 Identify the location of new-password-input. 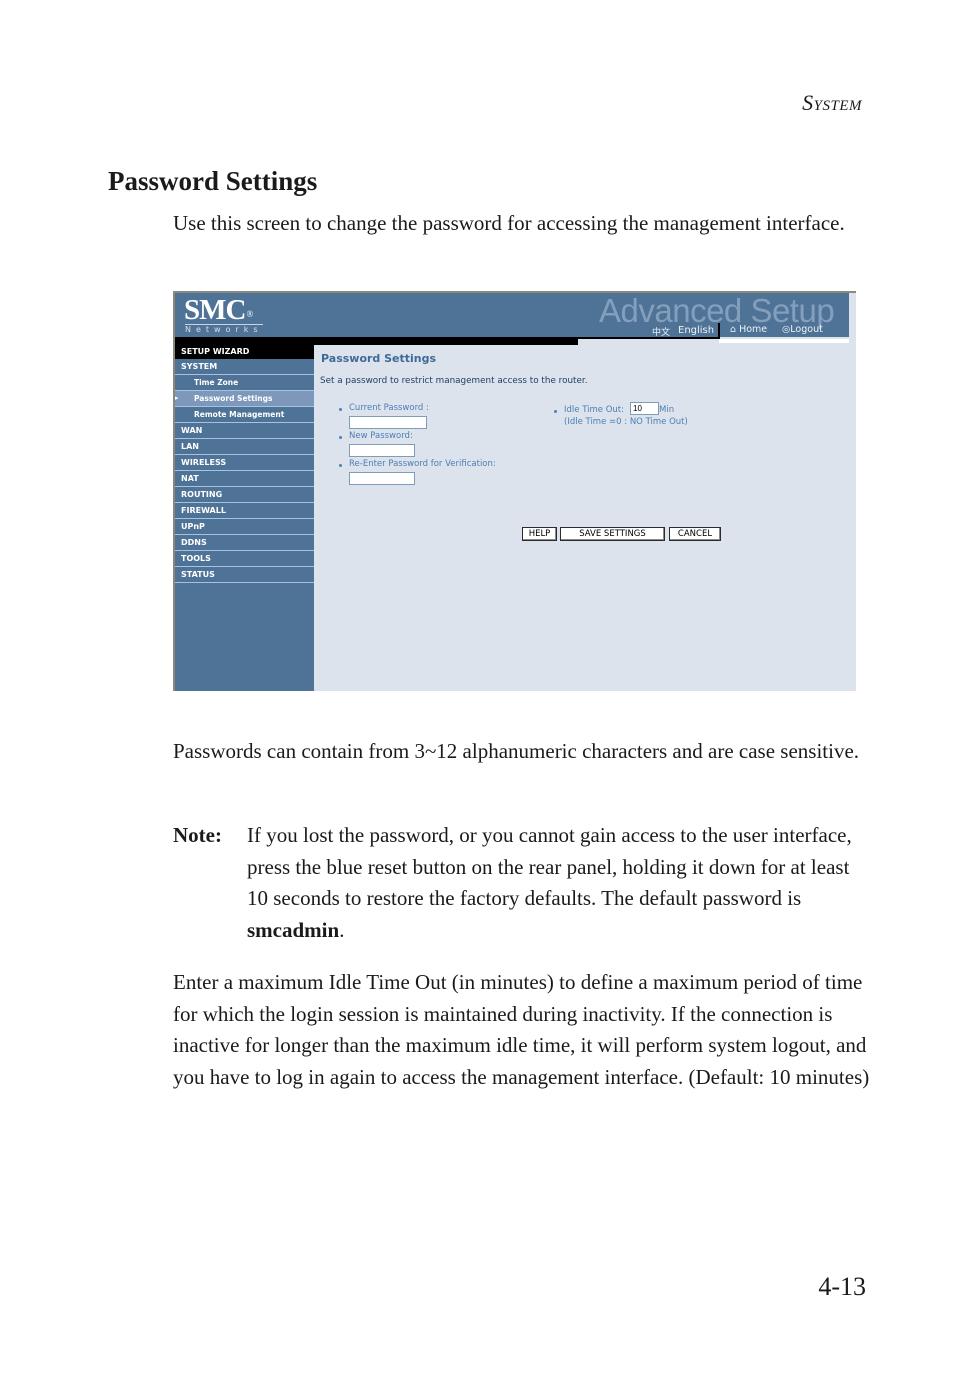
(382, 450).